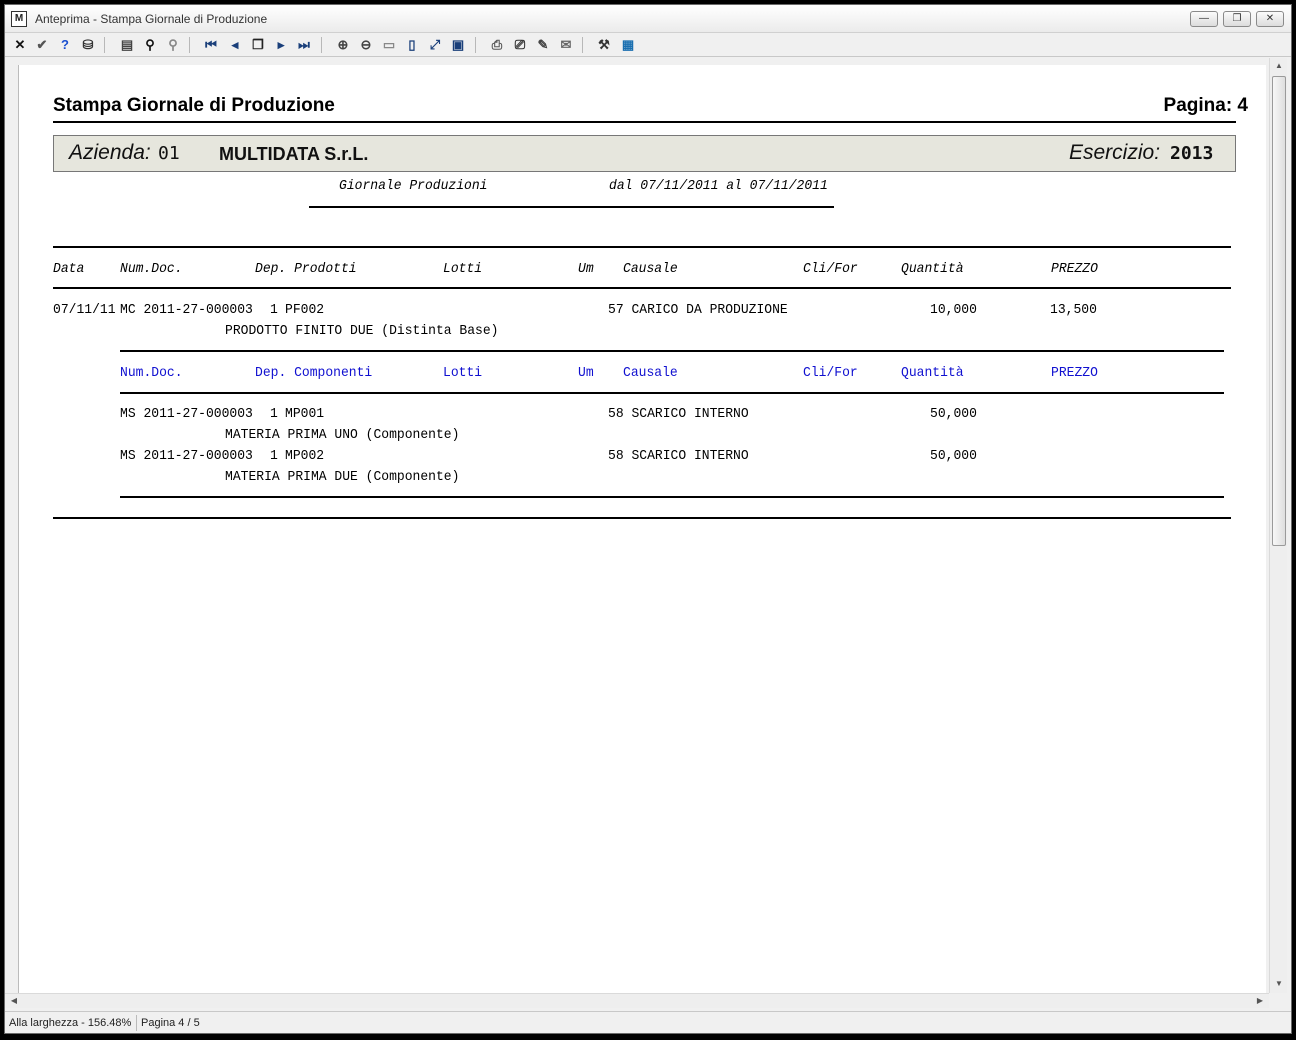 This screenshot has width=1296, height=1040. Describe the element at coordinates (186, 414) in the screenshot. I see `component-1-numdoc: MS 2011-27-000003` at that location.